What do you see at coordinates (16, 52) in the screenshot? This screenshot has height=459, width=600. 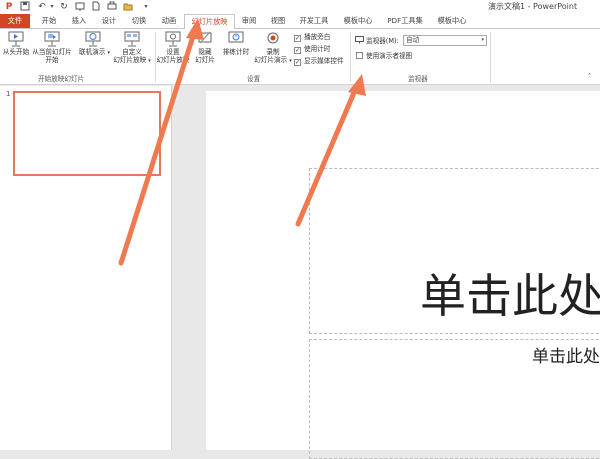 I see `from-beginning-label: 从头开始` at bounding box center [16, 52].